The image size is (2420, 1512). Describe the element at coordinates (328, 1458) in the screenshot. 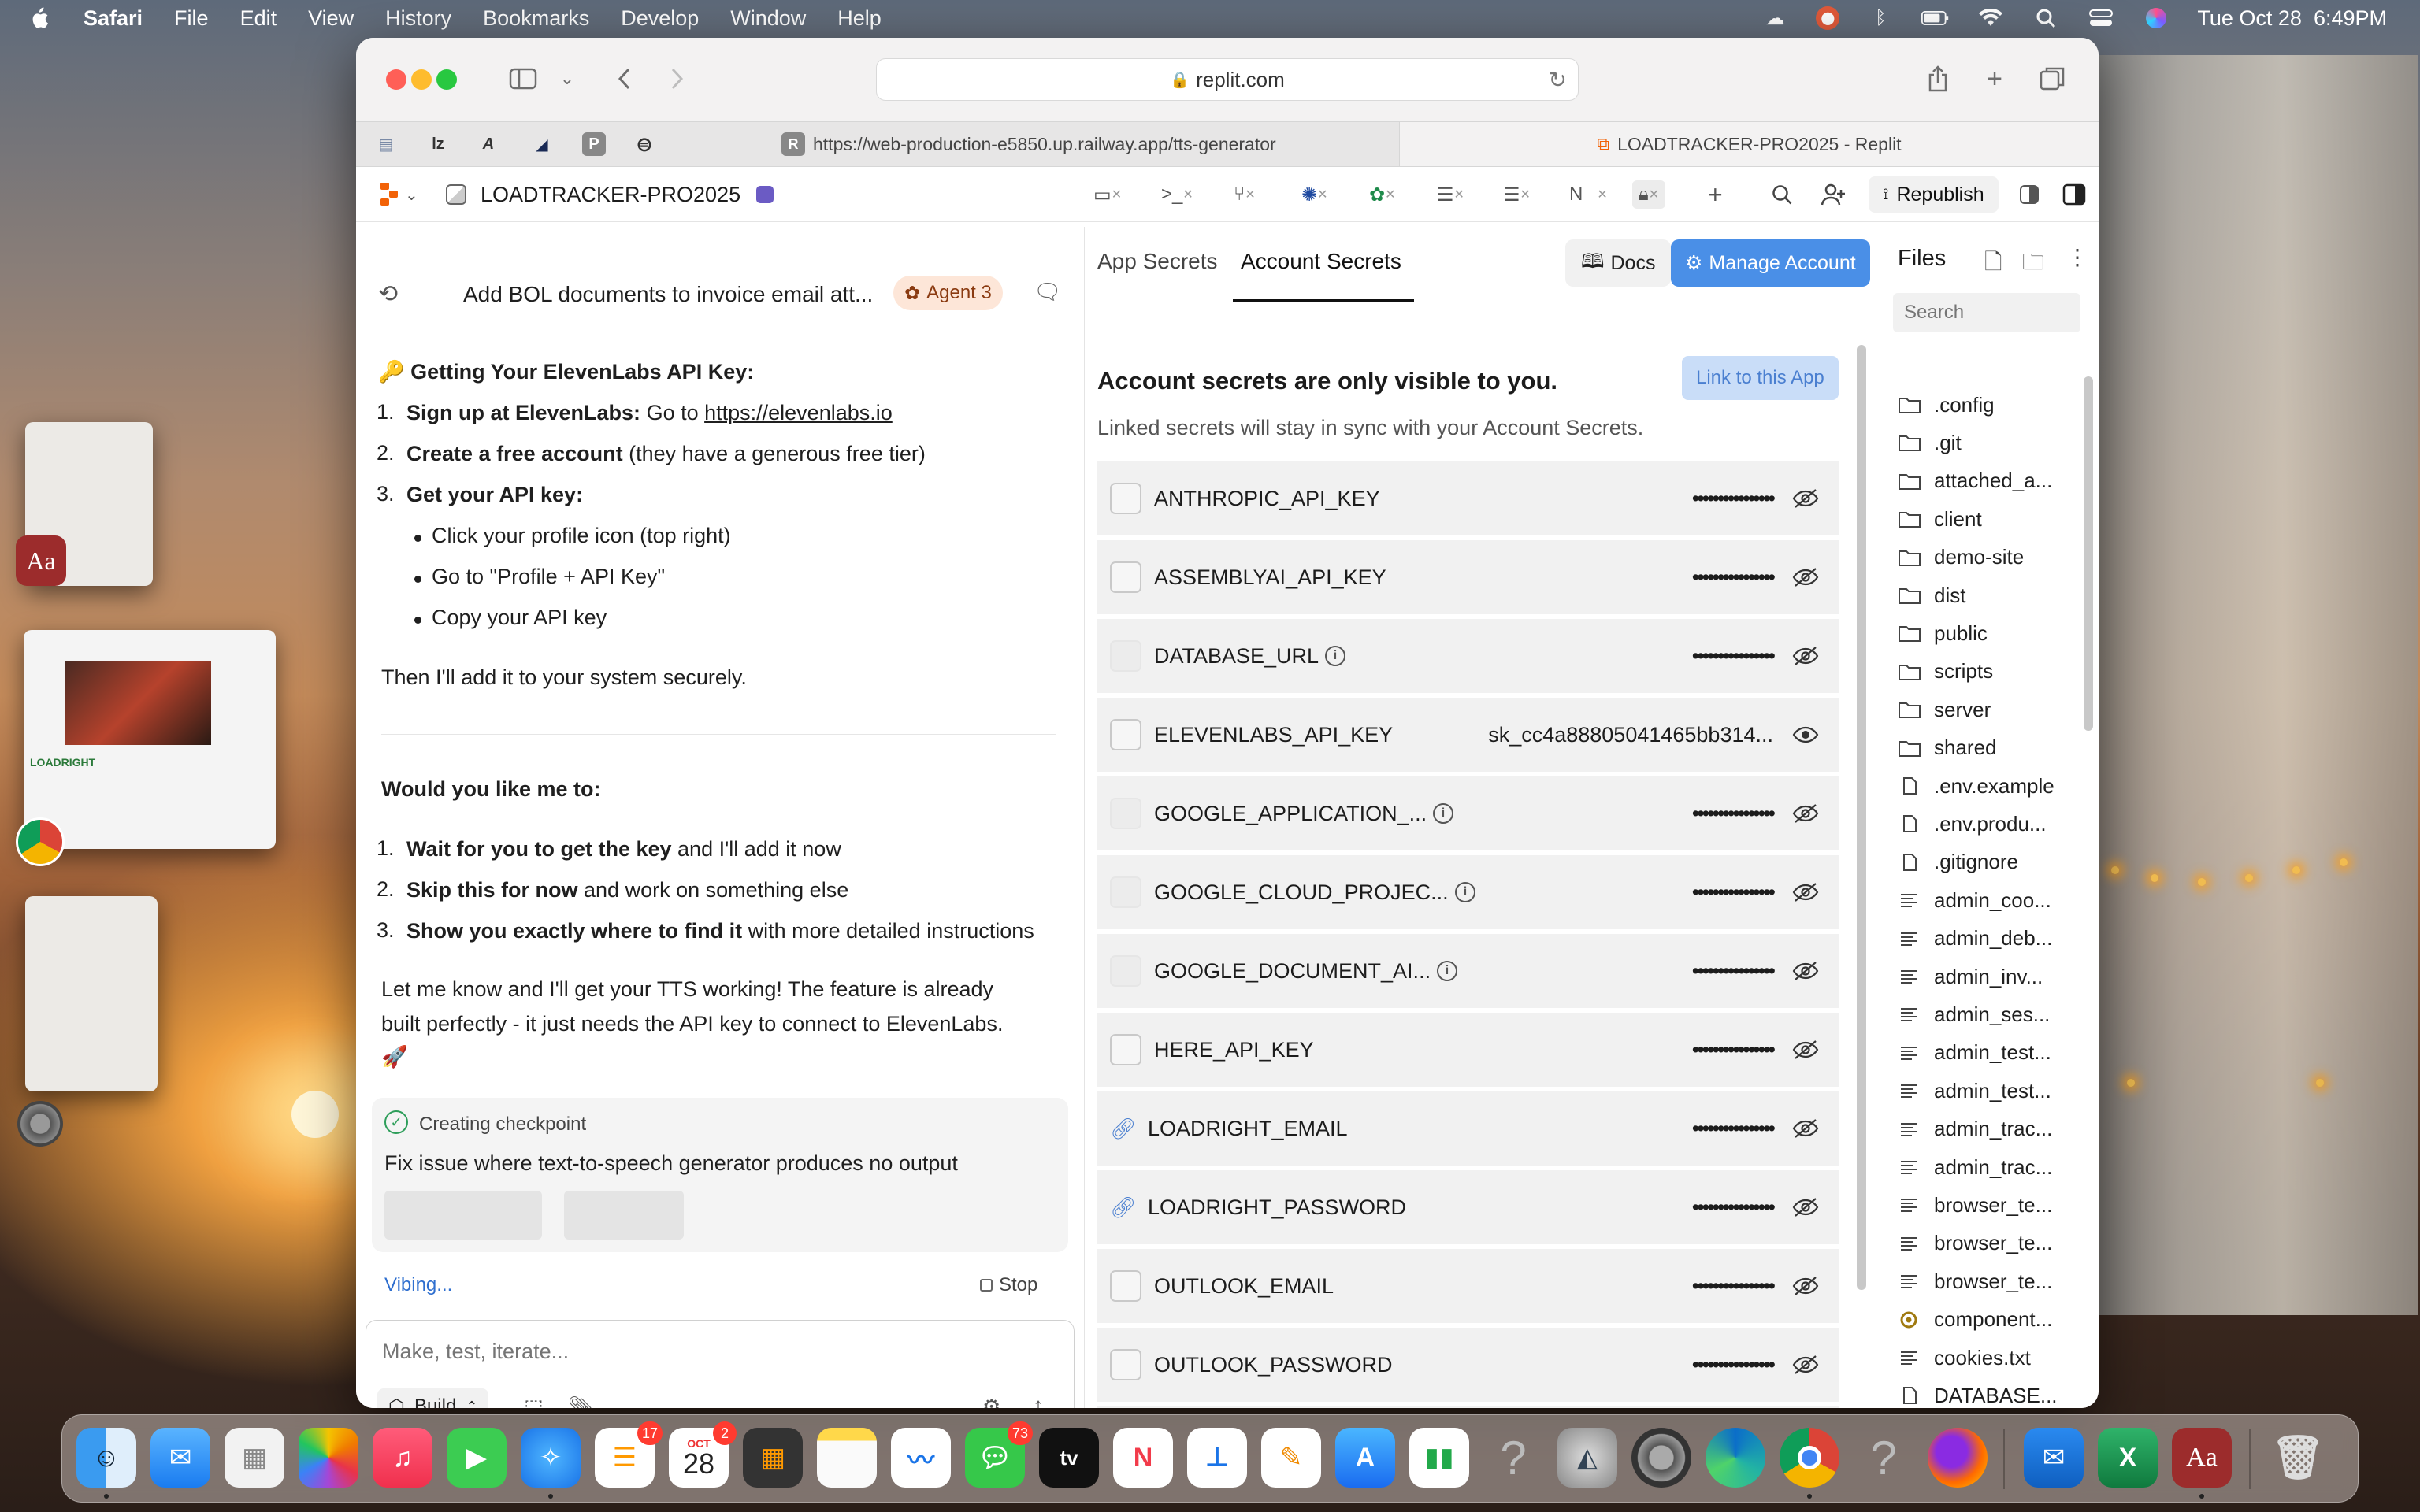

I see `photos-icon` at that location.